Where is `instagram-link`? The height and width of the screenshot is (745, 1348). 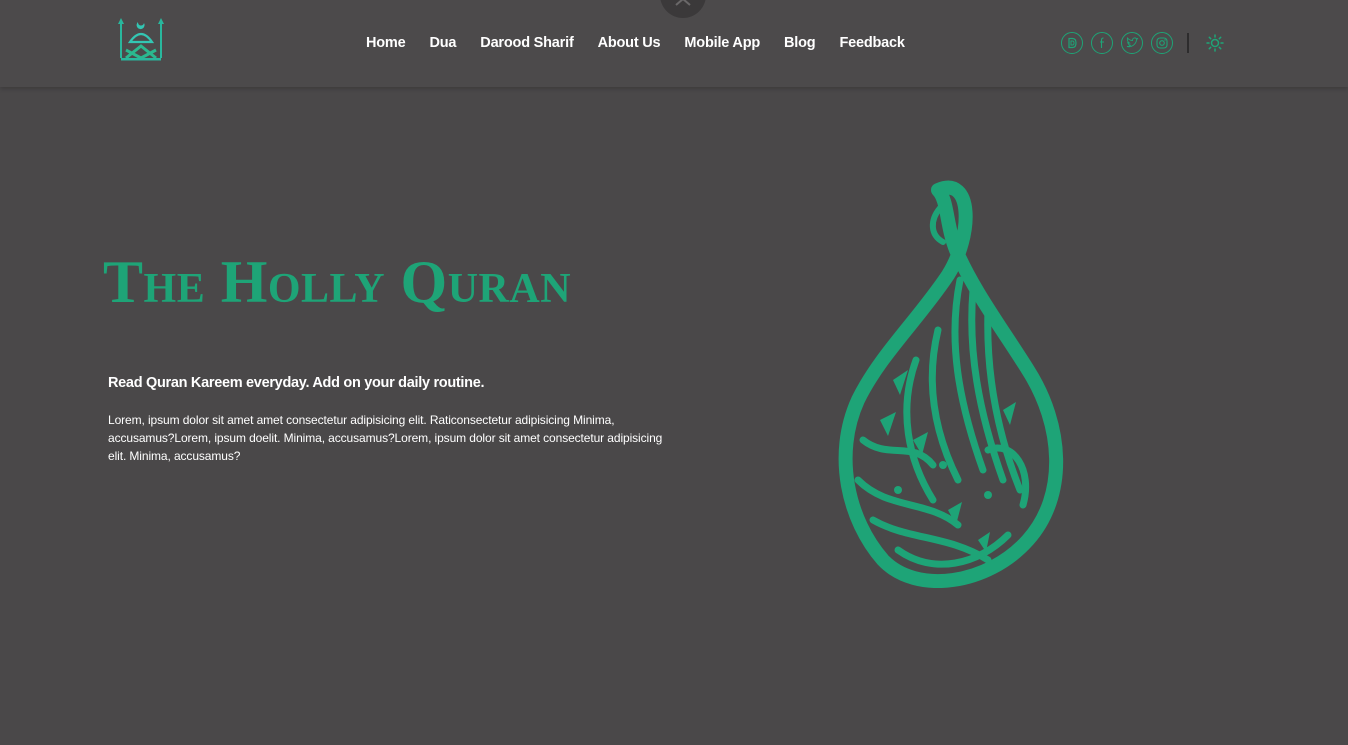
instagram-link is located at coordinates (1162, 43).